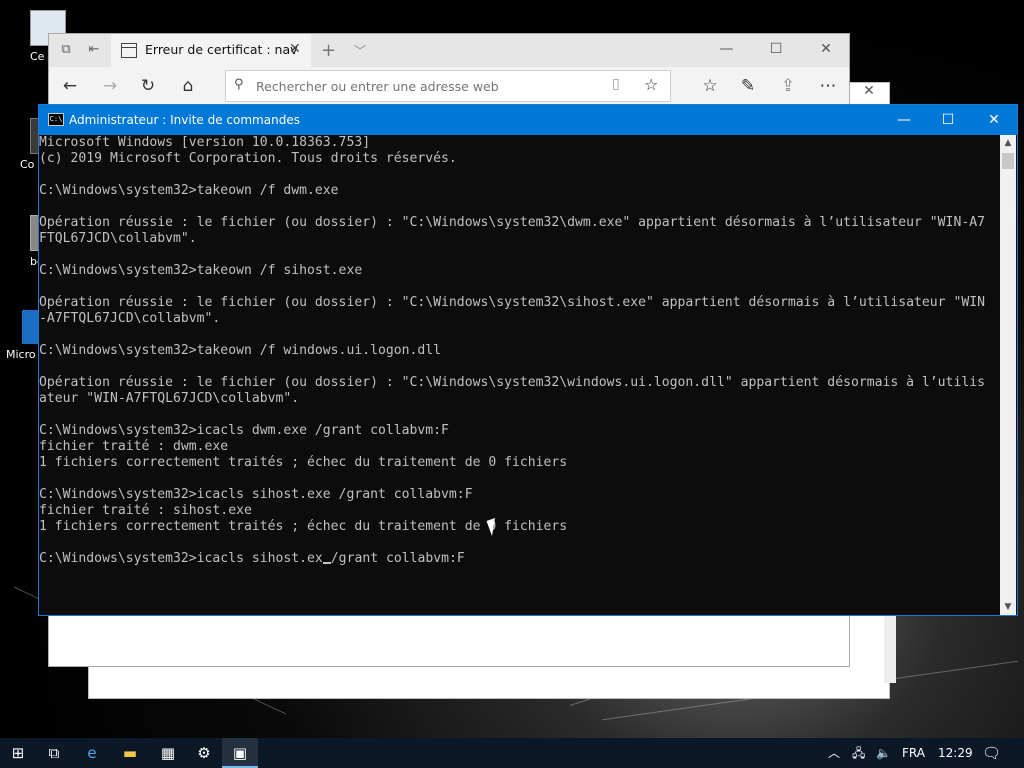 The image size is (1024, 768). Describe the element at coordinates (1008, 161) in the screenshot. I see `scroll-thumb` at that location.